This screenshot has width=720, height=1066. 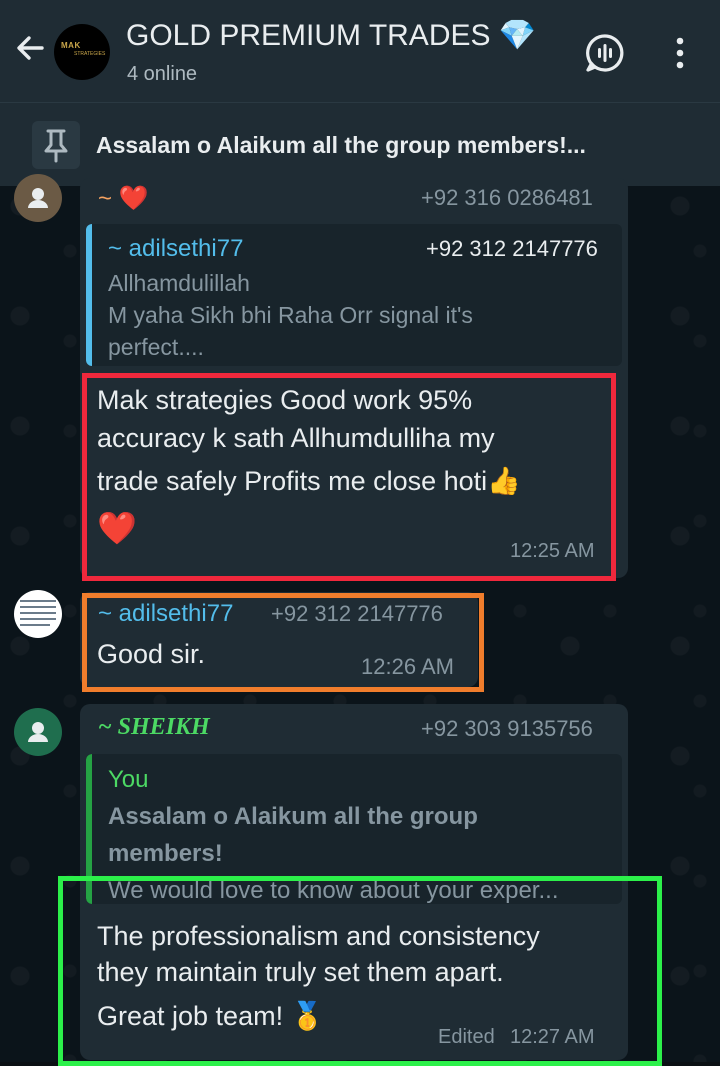 What do you see at coordinates (605, 53) in the screenshot?
I see `voice-chat-icon` at bounding box center [605, 53].